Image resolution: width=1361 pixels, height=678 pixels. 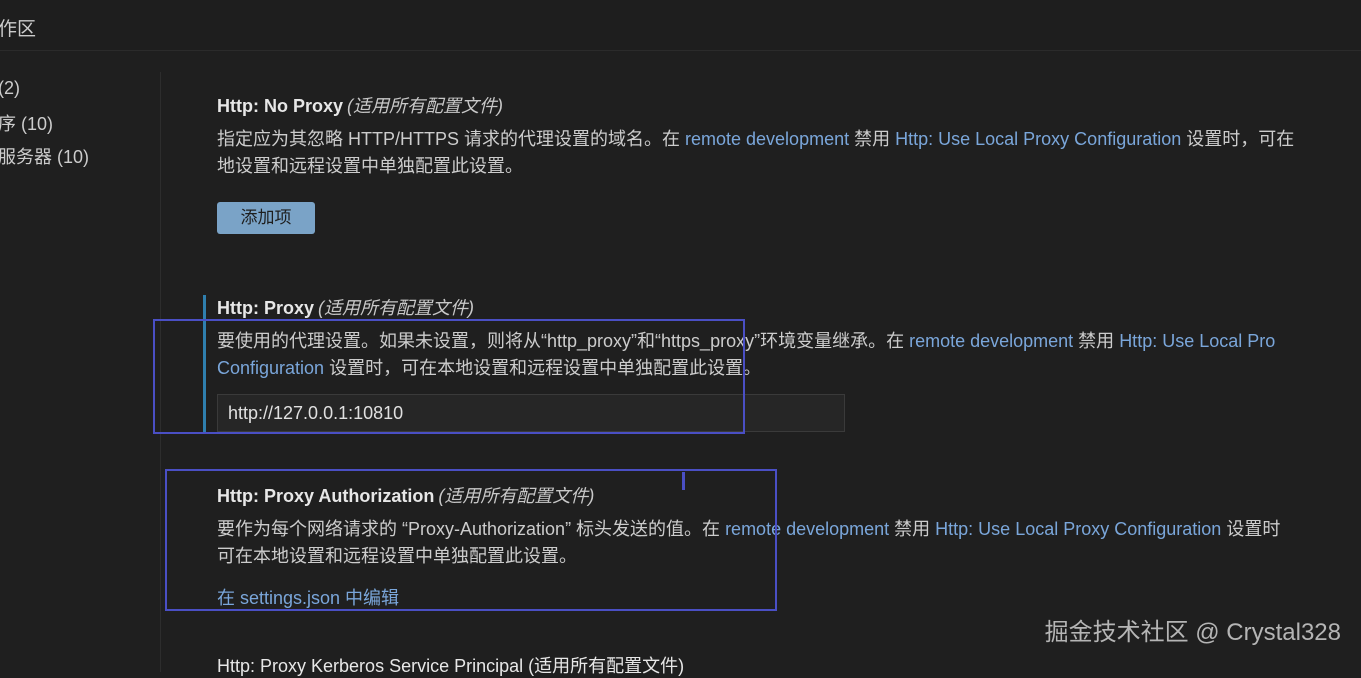 What do you see at coordinates (326, 496) in the screenshot?
I see `setting-name: Http: Proxy Authorization` at bounding box center [326, 496].